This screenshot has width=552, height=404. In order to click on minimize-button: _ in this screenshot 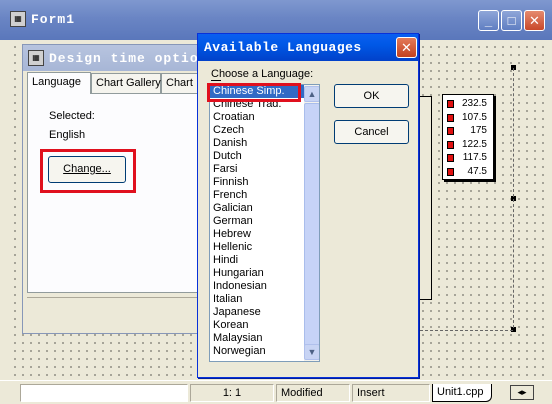, I will do `click(488, 20)`.